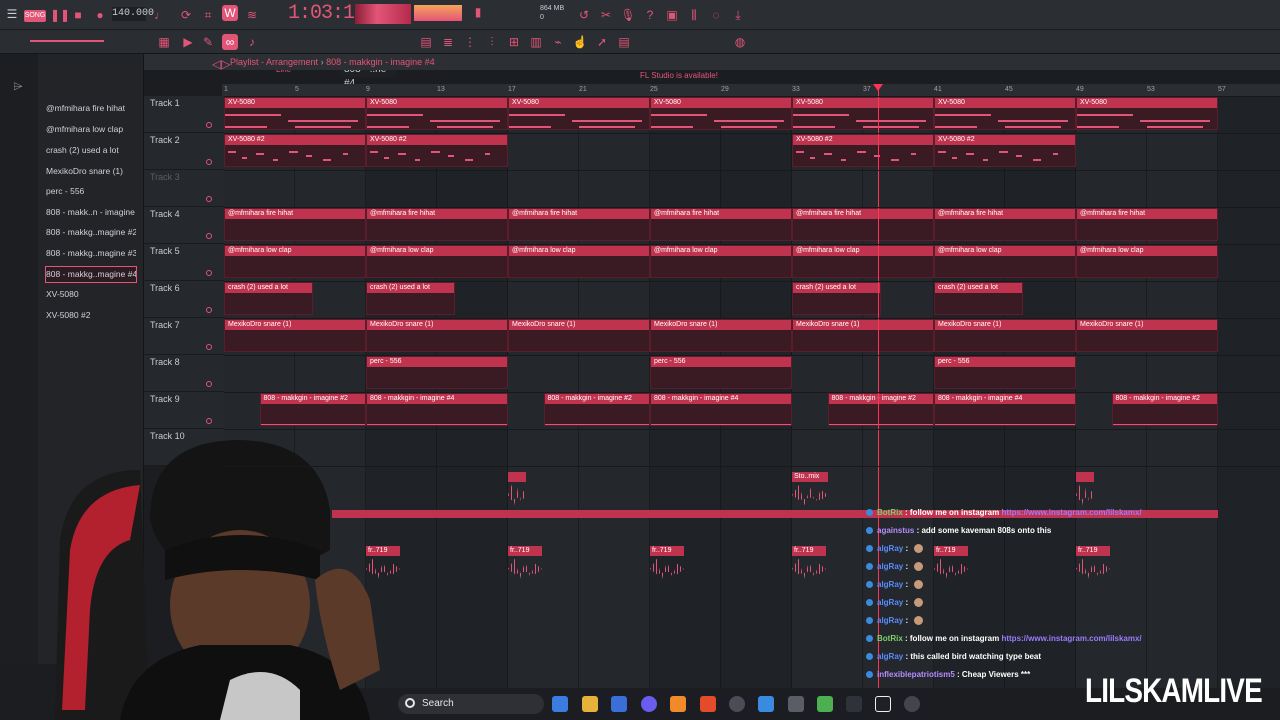  What do you see at coordinates (606, 15) in the screenshot?
I see `cut-icon: ✂` at bounding box center [606, 15].